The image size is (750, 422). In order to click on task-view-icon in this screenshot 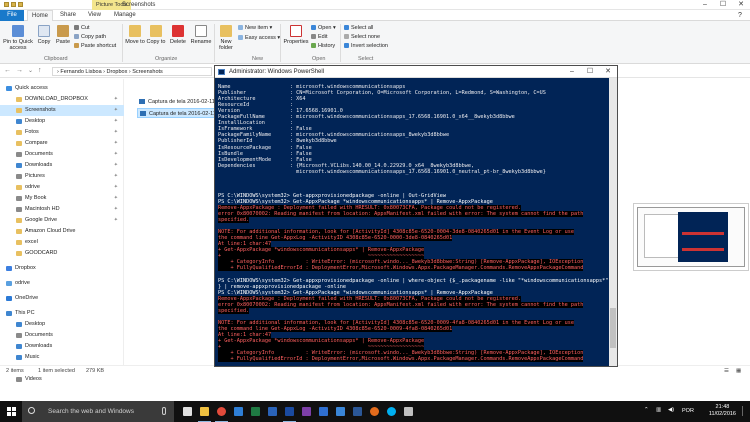, I will do `click(187, 411)`.